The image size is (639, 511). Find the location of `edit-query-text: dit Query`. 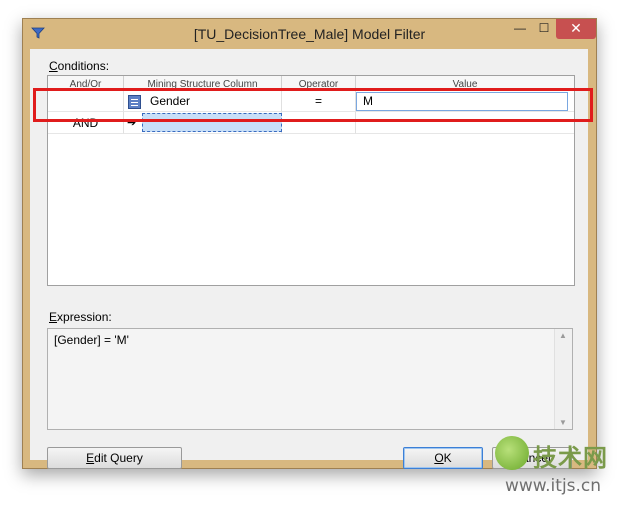

edit-query-text: dit Query is located at coordinates (118, 458).